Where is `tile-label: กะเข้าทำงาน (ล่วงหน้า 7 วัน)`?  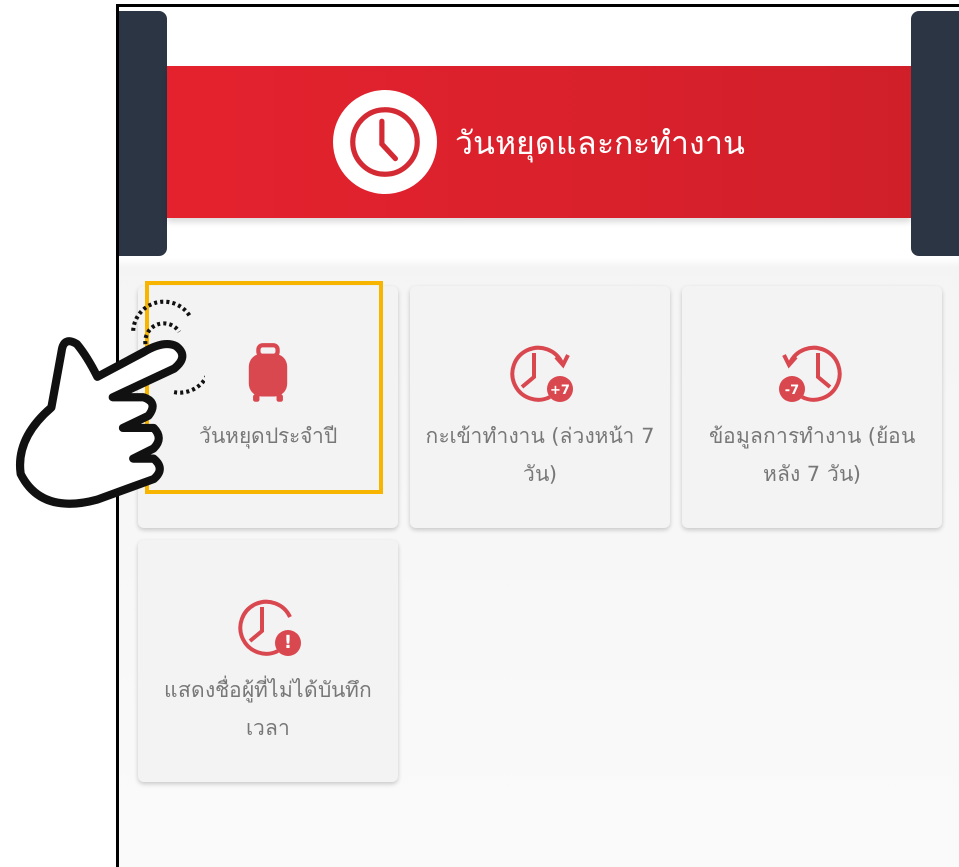 tile-label: กะเข้าทำงาน (ล่วงหน้า 7 วัน) is located at coordinates (540, 455).